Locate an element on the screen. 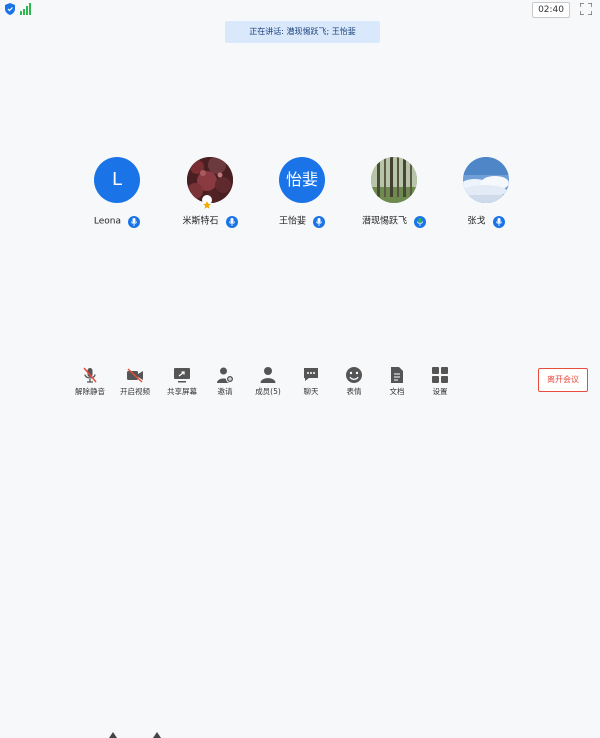  mic-muted-icon is located at coordinates (90, 375).